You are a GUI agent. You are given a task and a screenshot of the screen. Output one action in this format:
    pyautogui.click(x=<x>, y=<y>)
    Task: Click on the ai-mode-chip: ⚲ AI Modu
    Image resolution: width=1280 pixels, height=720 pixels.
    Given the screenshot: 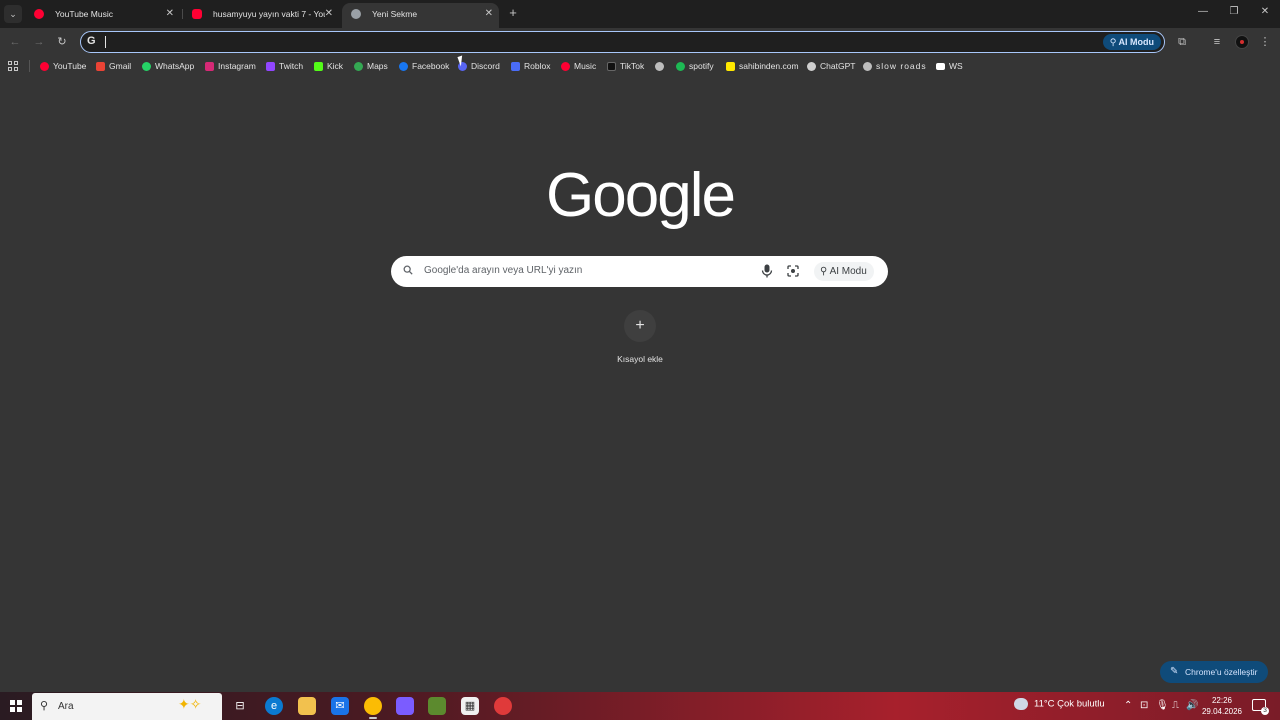 What is the action you would take?
    pyautogui.click(x=1131, y=42)
    